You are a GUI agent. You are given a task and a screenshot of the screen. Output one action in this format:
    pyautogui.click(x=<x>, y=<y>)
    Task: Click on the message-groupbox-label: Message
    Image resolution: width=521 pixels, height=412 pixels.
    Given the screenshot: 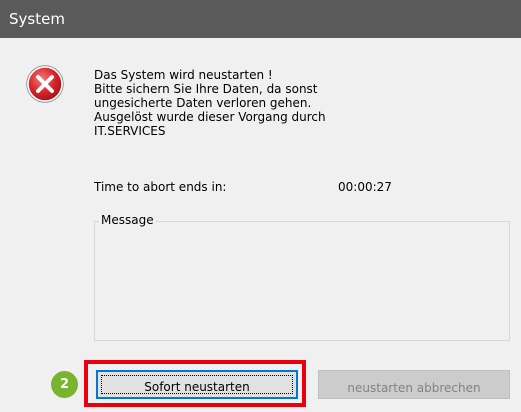 What is the action you would take?
    pyautogui.click(x=127, y=220)
    